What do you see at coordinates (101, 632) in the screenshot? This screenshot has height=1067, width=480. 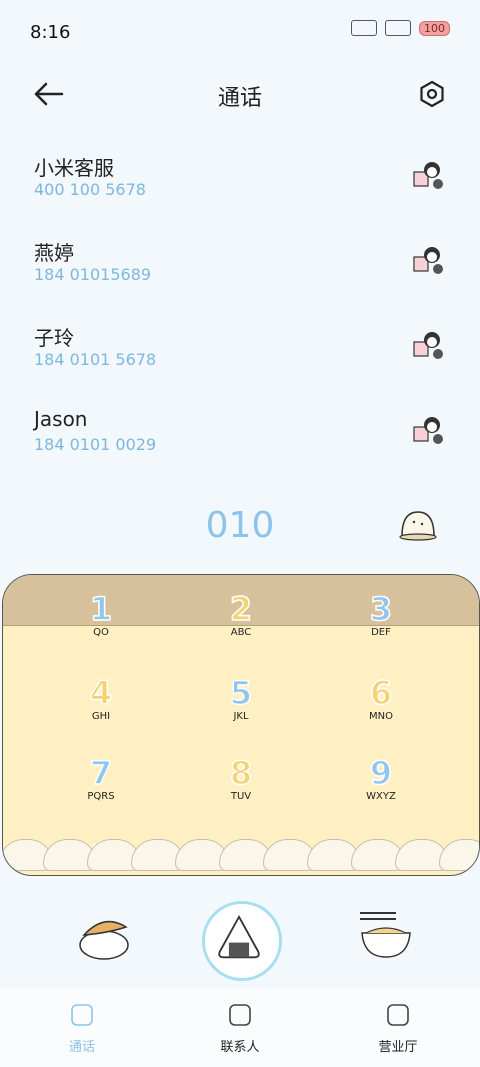 I see `key-letters: QO` at bounding box center [101, 632].